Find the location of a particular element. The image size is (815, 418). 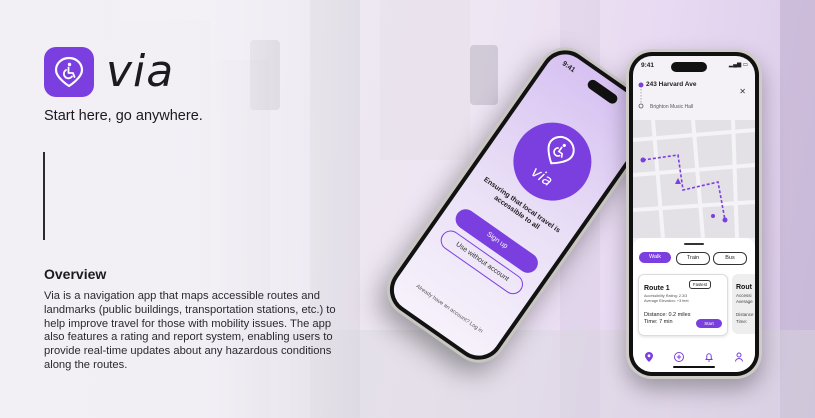

close-icon: ✕ is located at coordinates (742, 91).